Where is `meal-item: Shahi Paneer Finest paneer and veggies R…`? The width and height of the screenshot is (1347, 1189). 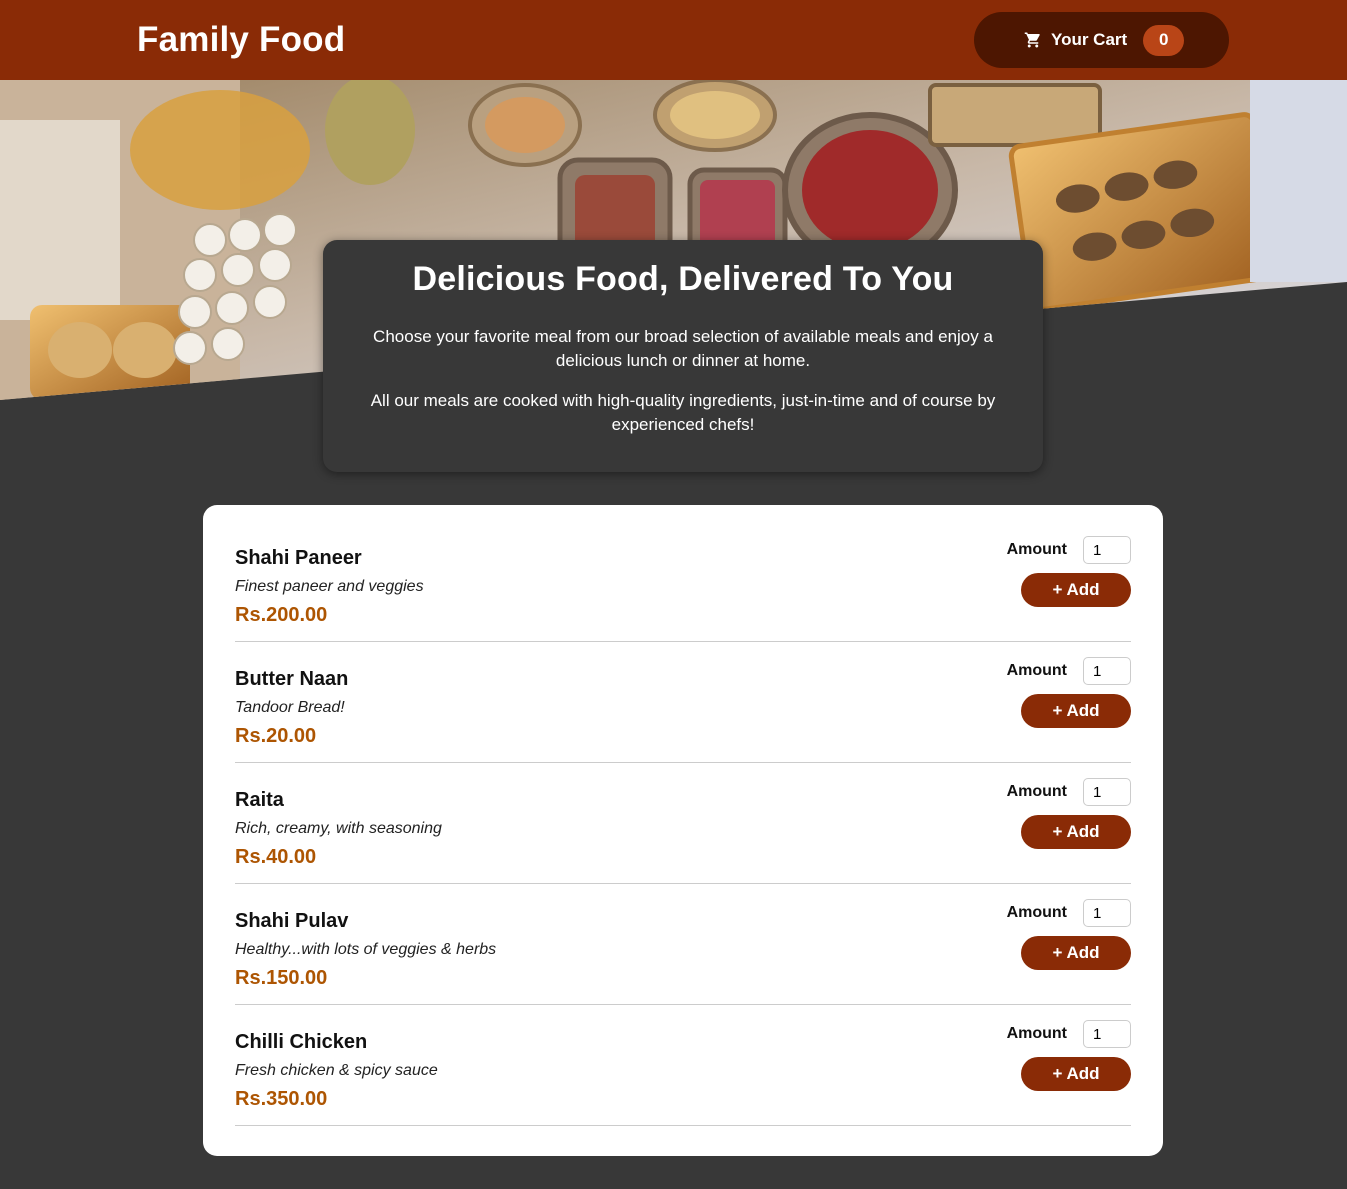
meal-item: Shahi Paneer Finest paneer and veggies R… is located at coordinates (683, 573).